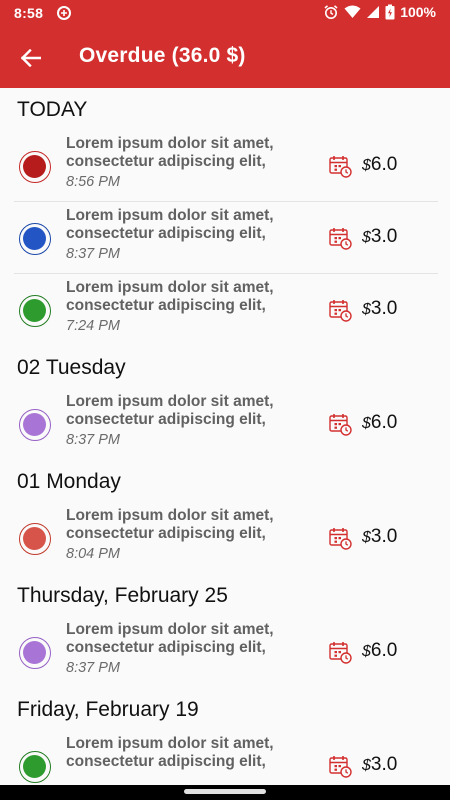  Describe the element at coordinates (418, 12) in the screenshot. I see `battery-percent: 100%` at that location.